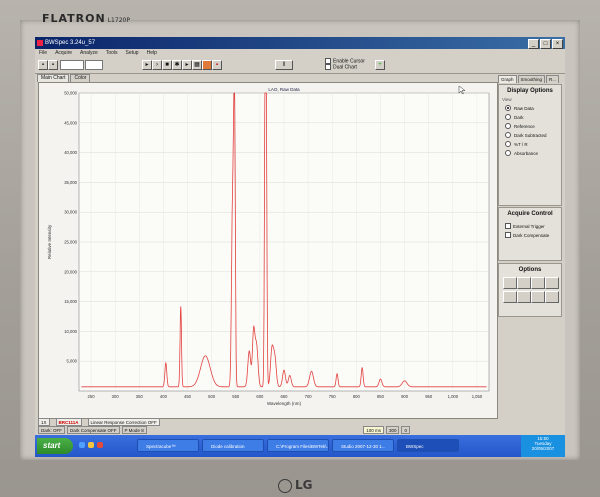 The width and height of the screenshot is (600, 497). What do you see at coordinates (507, 99) in the screenshot?
I see `view-group-label: View` at bounding box center [507, 99].